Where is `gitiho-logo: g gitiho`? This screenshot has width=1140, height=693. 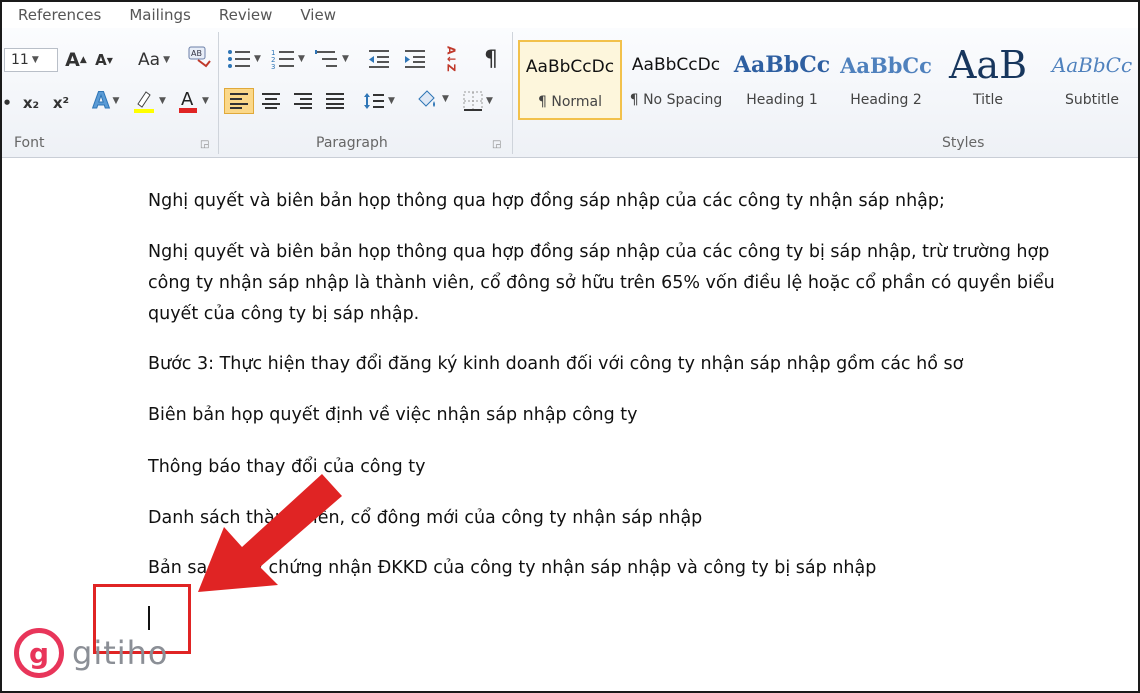 gitiho-logo: g gitiho is located at coordinates (91, 653).